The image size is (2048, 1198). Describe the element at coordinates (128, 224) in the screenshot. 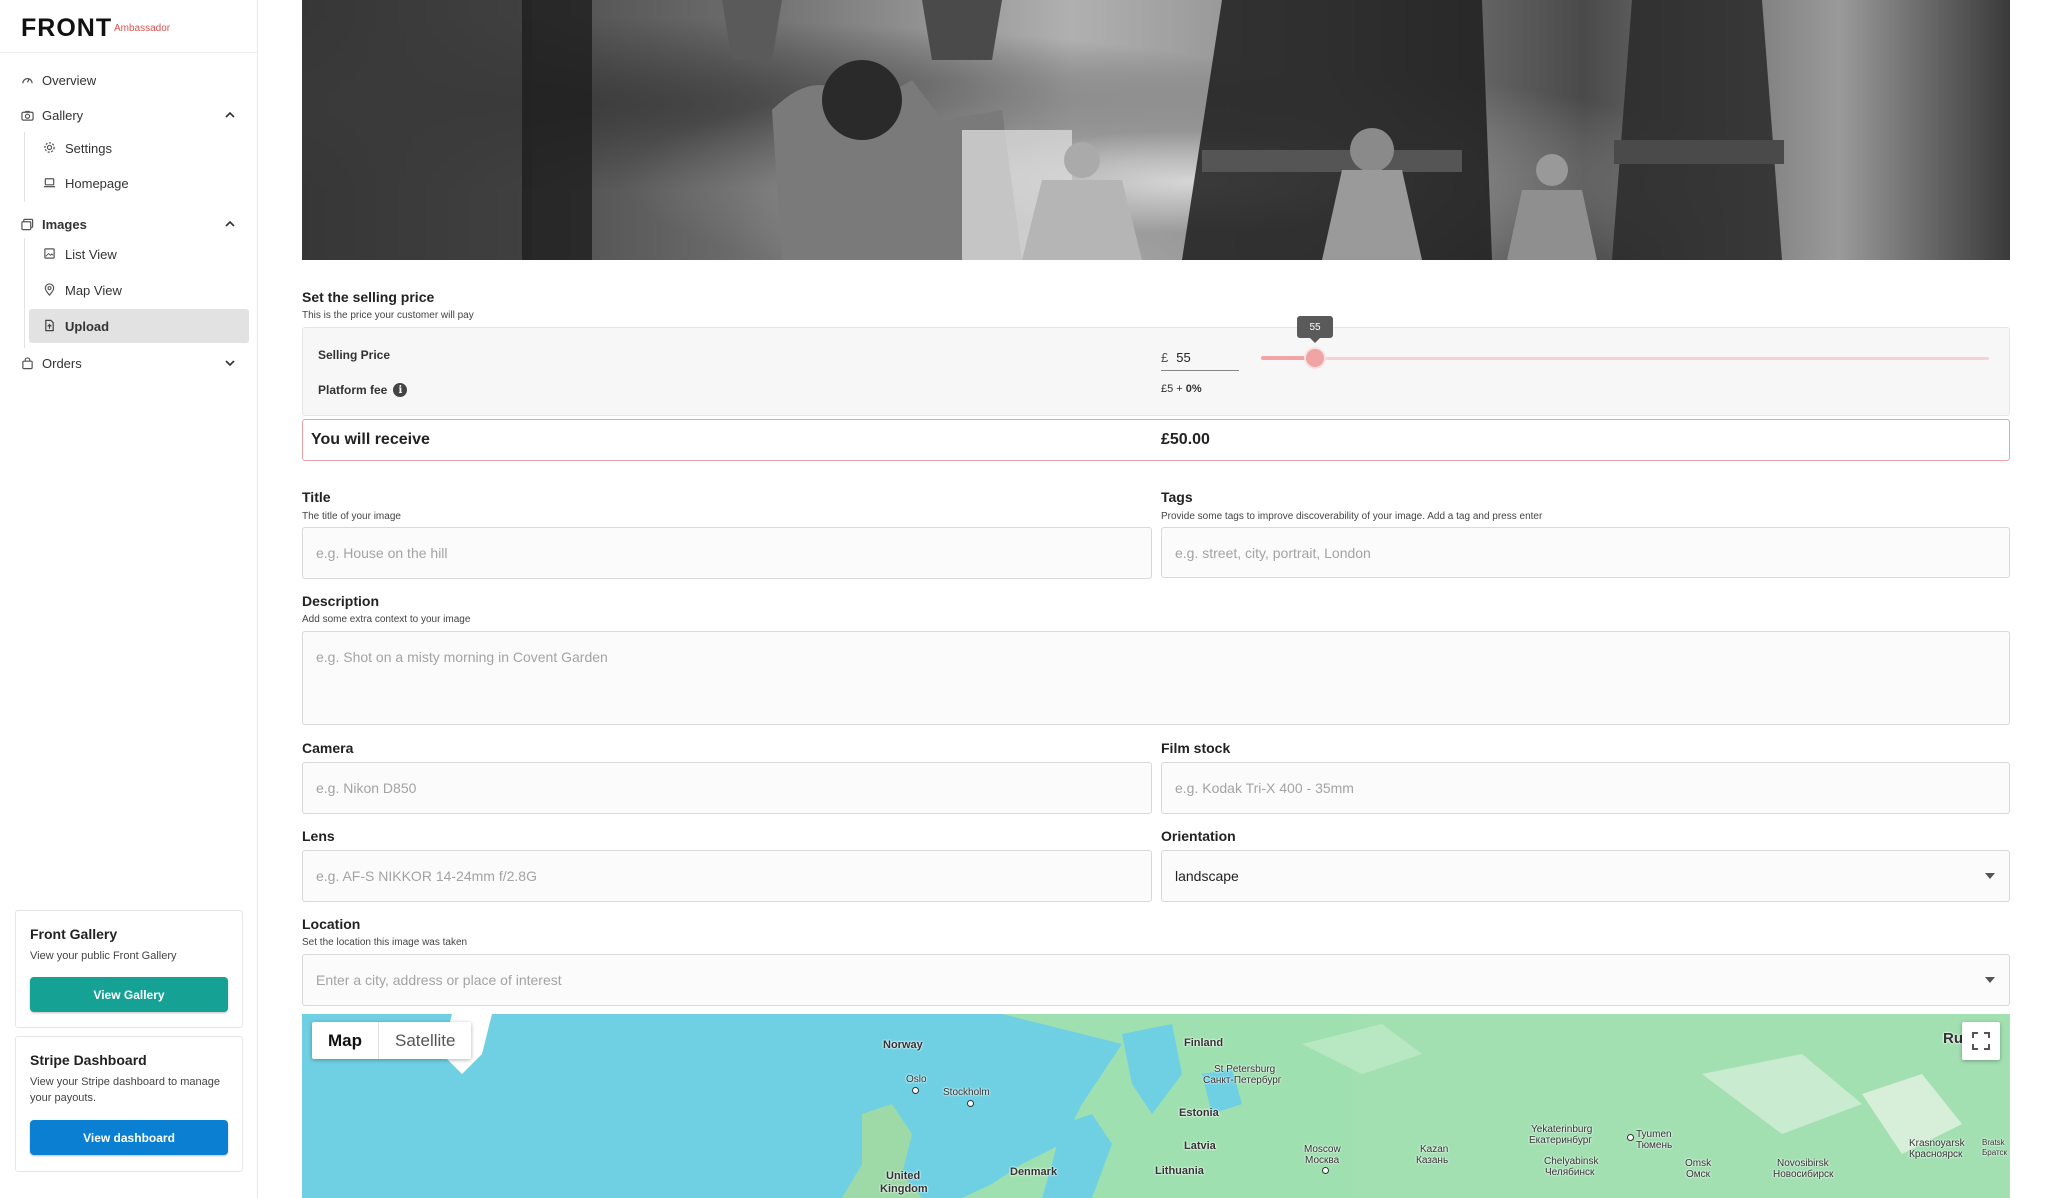

I see `sidebar-item-images: Images` at that location.